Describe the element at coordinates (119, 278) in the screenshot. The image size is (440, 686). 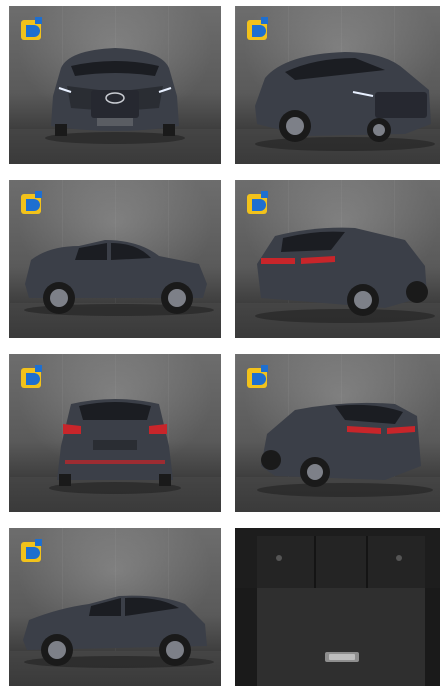
I see `car-side-view` at that location.